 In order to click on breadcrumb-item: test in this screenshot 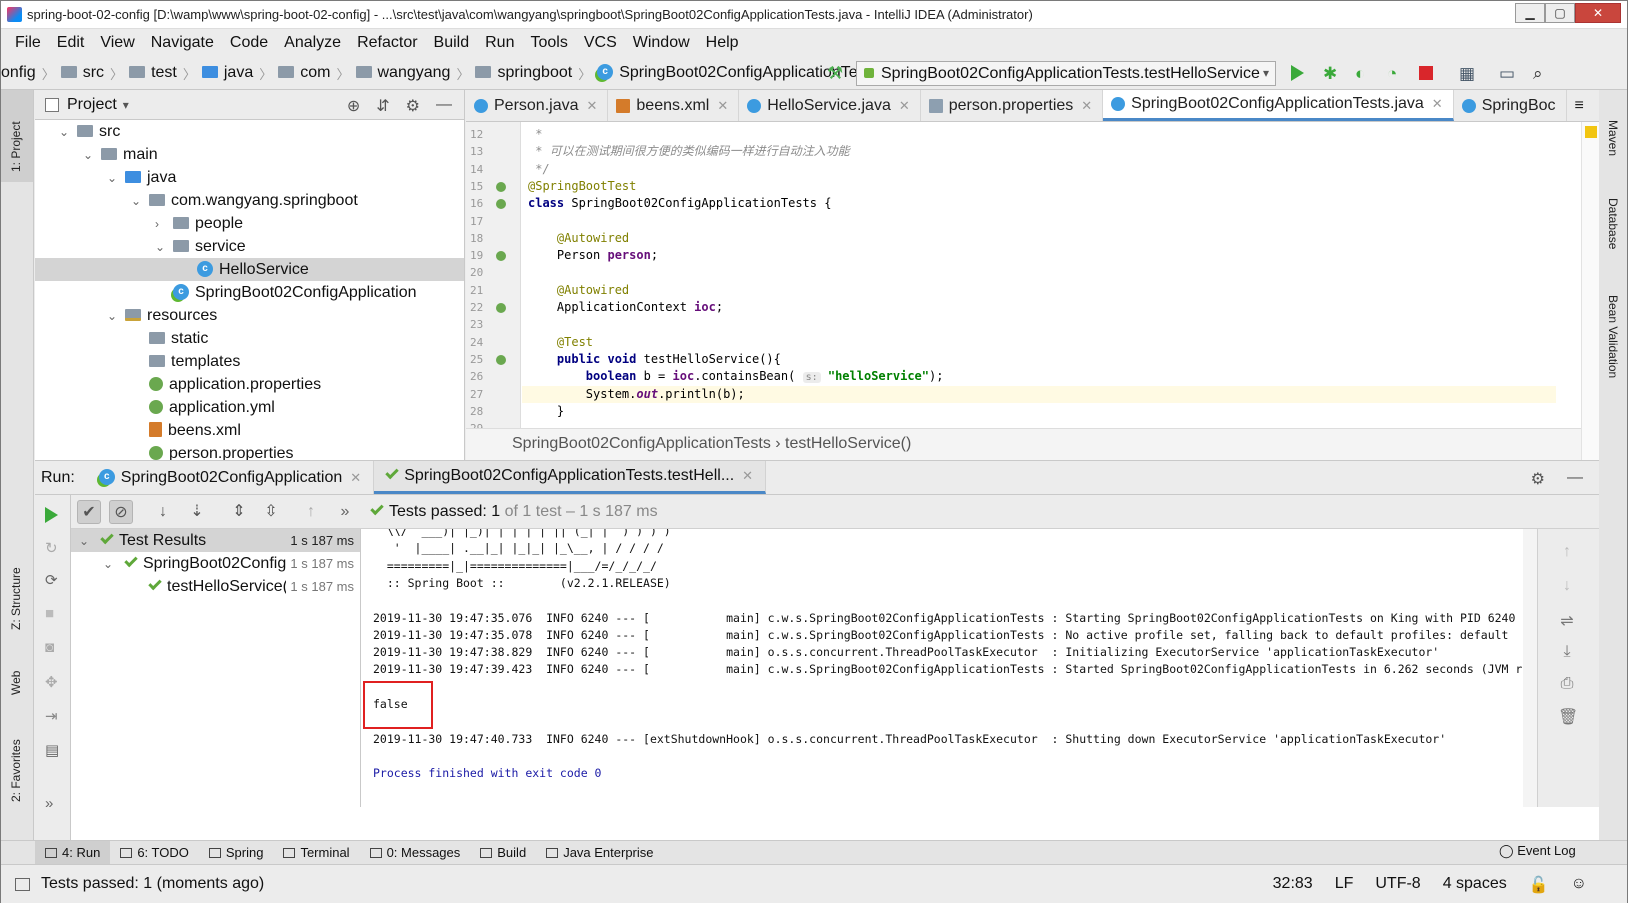, I will do `click(153, 73)`.